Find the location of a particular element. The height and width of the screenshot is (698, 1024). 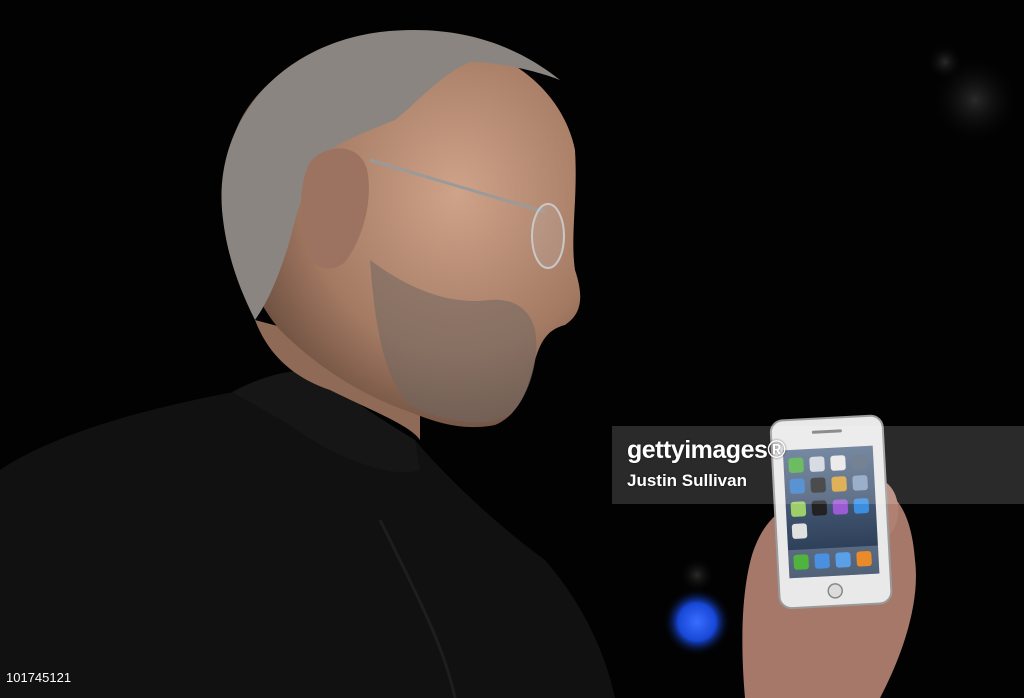

ipod-icon is located at coordinates (864, 559).